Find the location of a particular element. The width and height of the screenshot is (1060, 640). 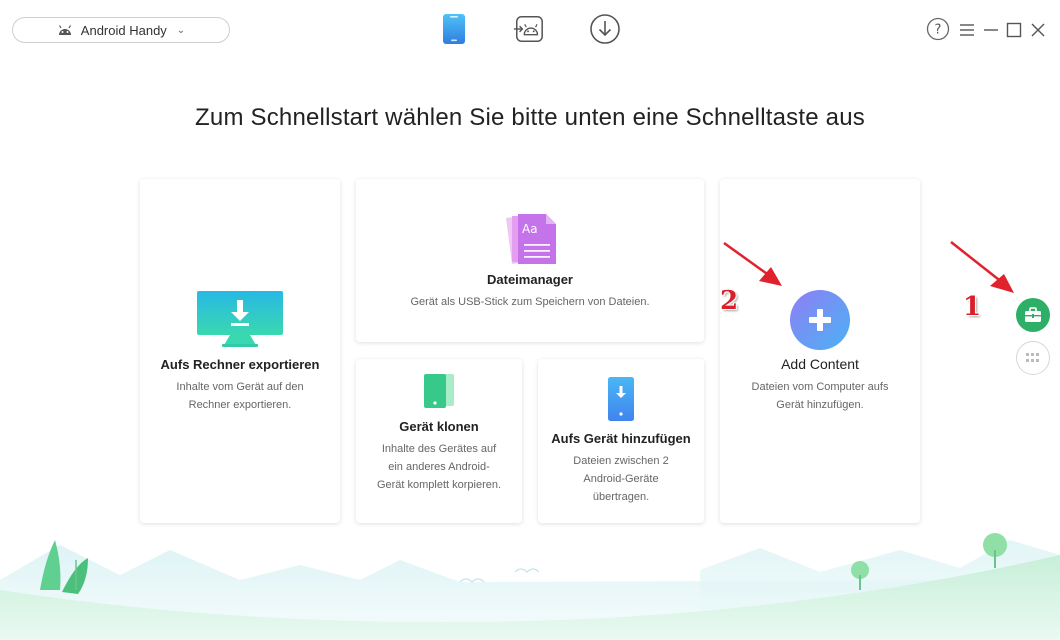

android-transfer-icon is located at coordinates (528, 29).